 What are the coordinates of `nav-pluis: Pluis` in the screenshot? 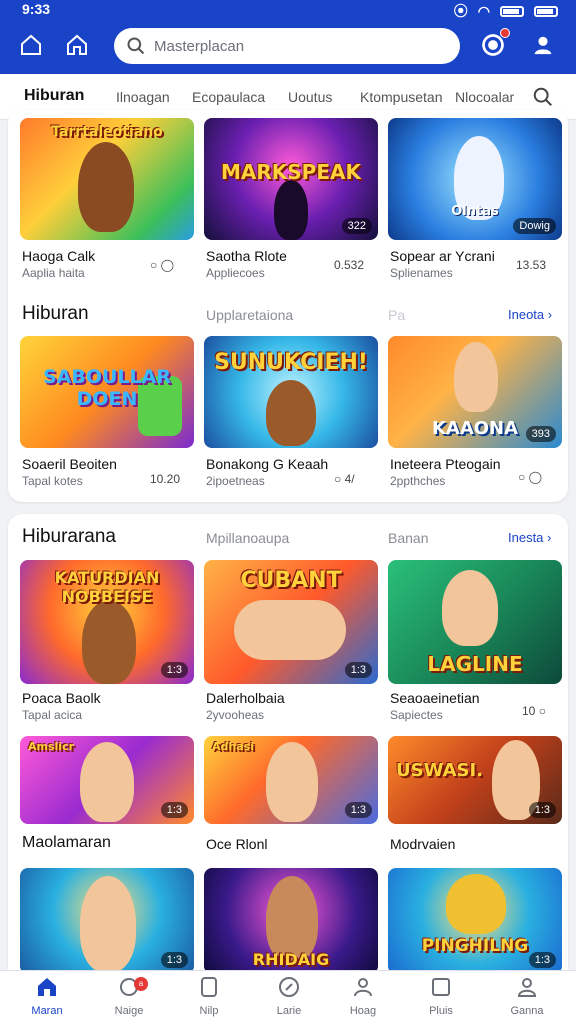 It's located at (441, 996).